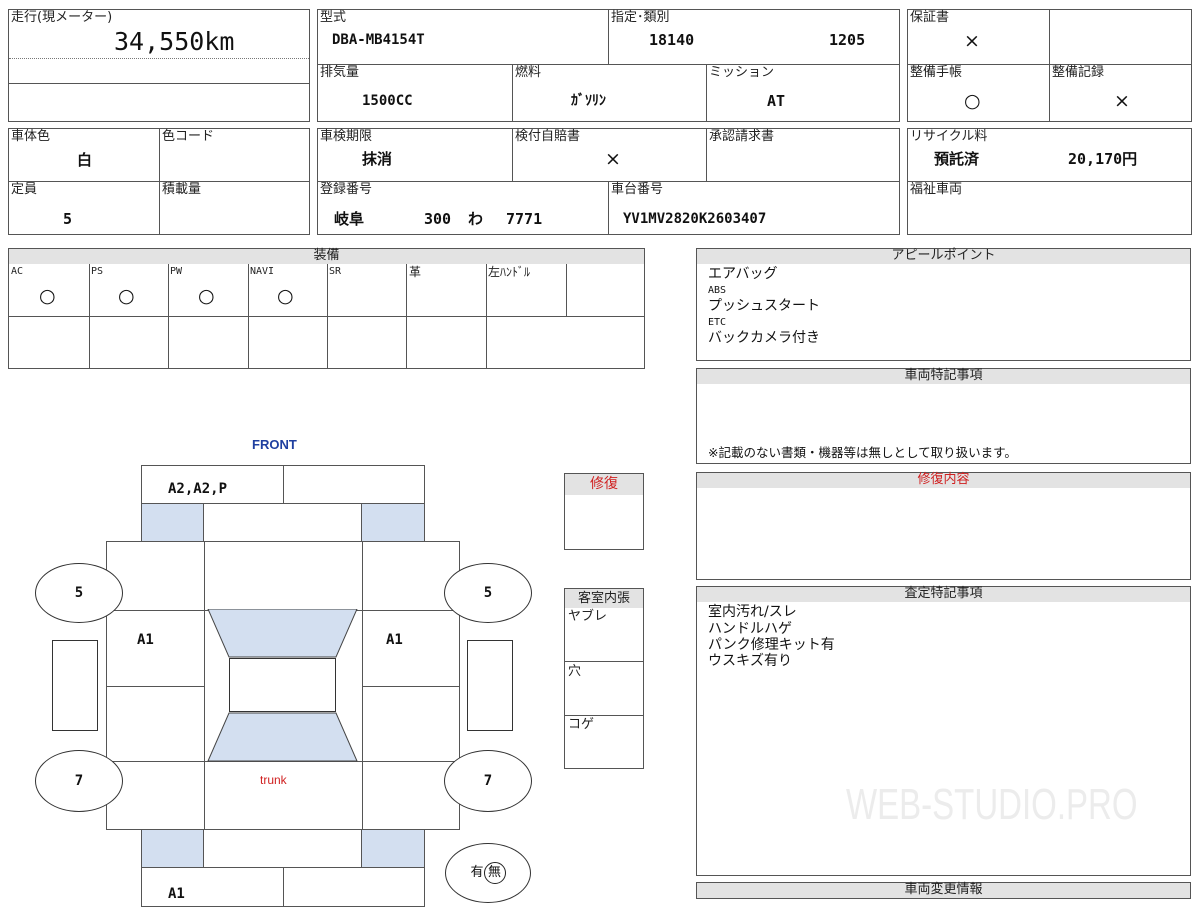 This screenshot has width=1200, height=907. Describe the element at coordinates (488, 781) in the screenshot. I see `wheel-rear-right: 7` at that location.